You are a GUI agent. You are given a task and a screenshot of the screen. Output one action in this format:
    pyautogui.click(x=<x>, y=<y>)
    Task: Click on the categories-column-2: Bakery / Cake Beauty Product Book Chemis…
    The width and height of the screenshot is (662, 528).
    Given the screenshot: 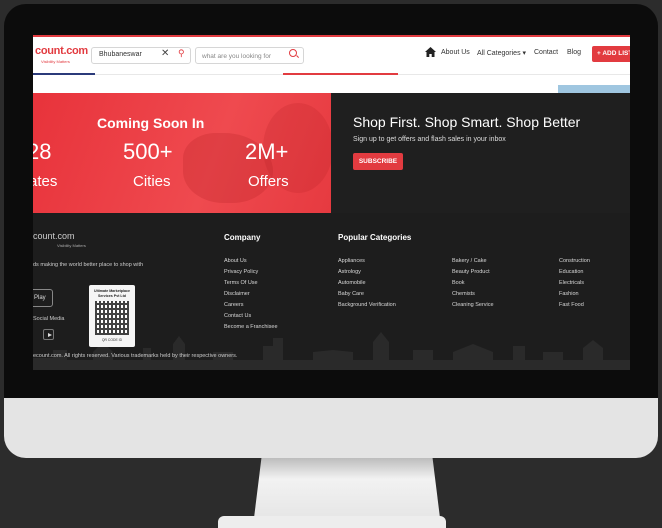 What is the action you would take?
    pyautogui.click(x=473, y=285)
    